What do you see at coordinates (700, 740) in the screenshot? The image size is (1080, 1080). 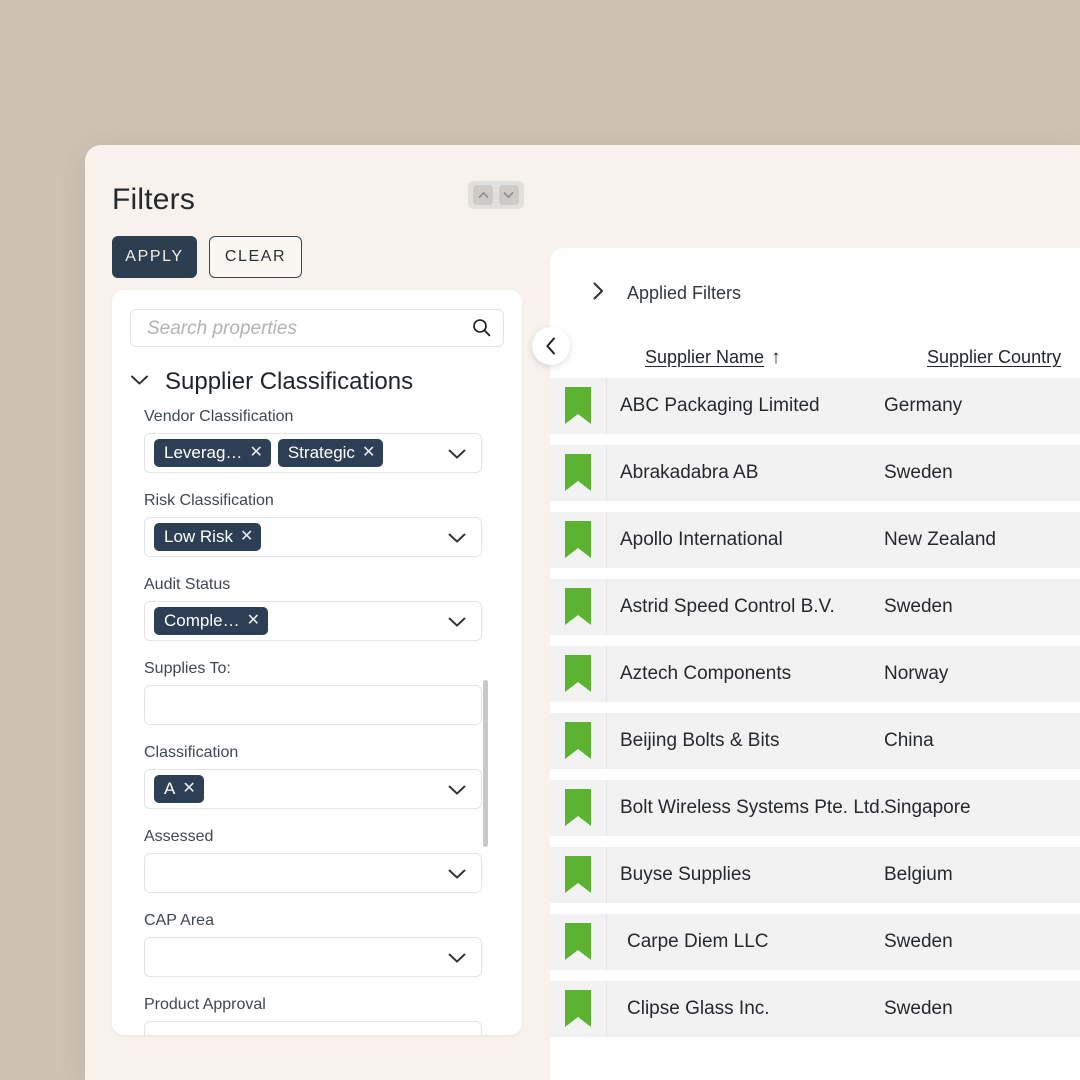 I see `cell-supplier-name: Beijing Bolts & Bits` at bounding box center [700, 740].